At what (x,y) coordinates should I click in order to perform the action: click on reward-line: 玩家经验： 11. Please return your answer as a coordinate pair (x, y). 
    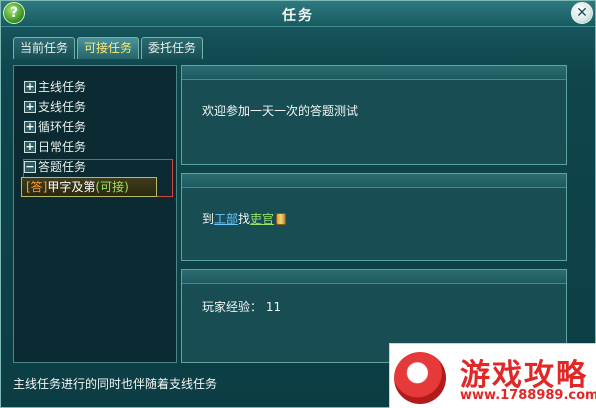
    Looking at the image, I should click on (241, 306).